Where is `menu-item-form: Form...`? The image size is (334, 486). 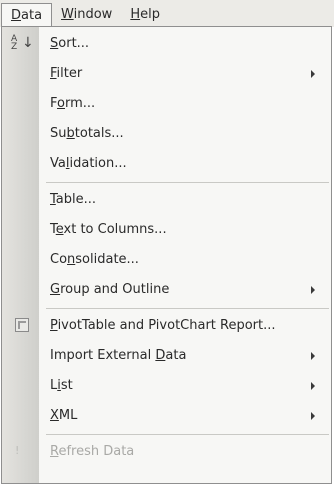
menu-item-form: Form... is located at coordinates (166, 103).